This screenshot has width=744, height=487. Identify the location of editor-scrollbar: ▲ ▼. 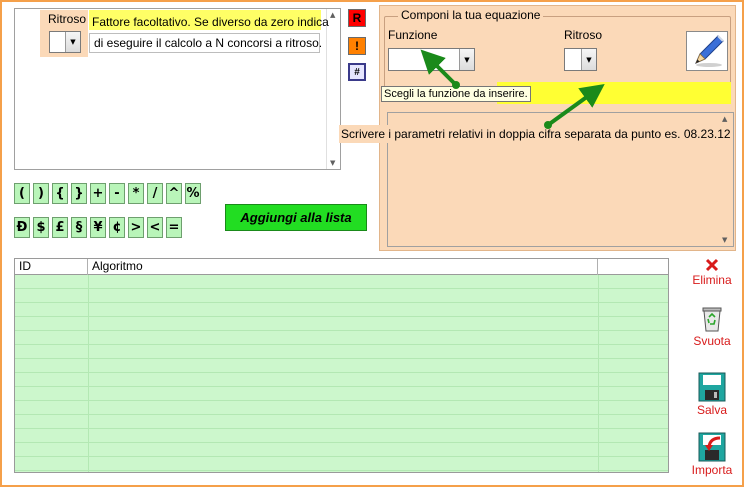
(333, 89).